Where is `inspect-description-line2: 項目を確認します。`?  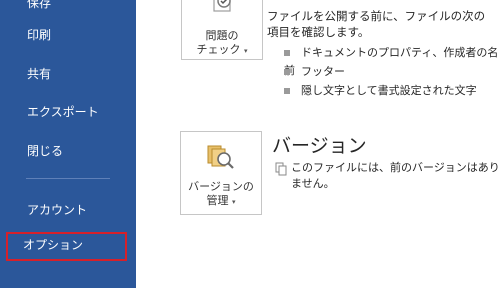 inspect-description-line2: 項目を確認します。 is located at coordinates (318, 32).